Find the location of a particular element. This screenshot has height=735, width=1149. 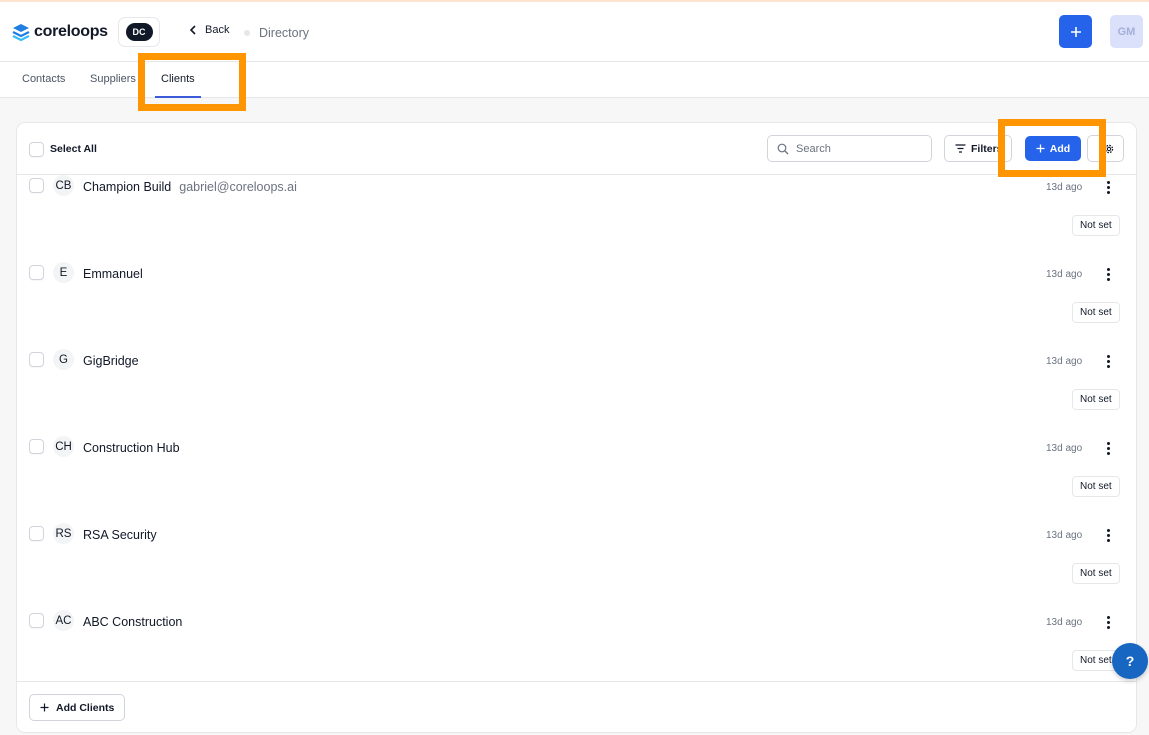

directory-tabs: Contacts Suppliers Clients is located at coordinates (574, 80).